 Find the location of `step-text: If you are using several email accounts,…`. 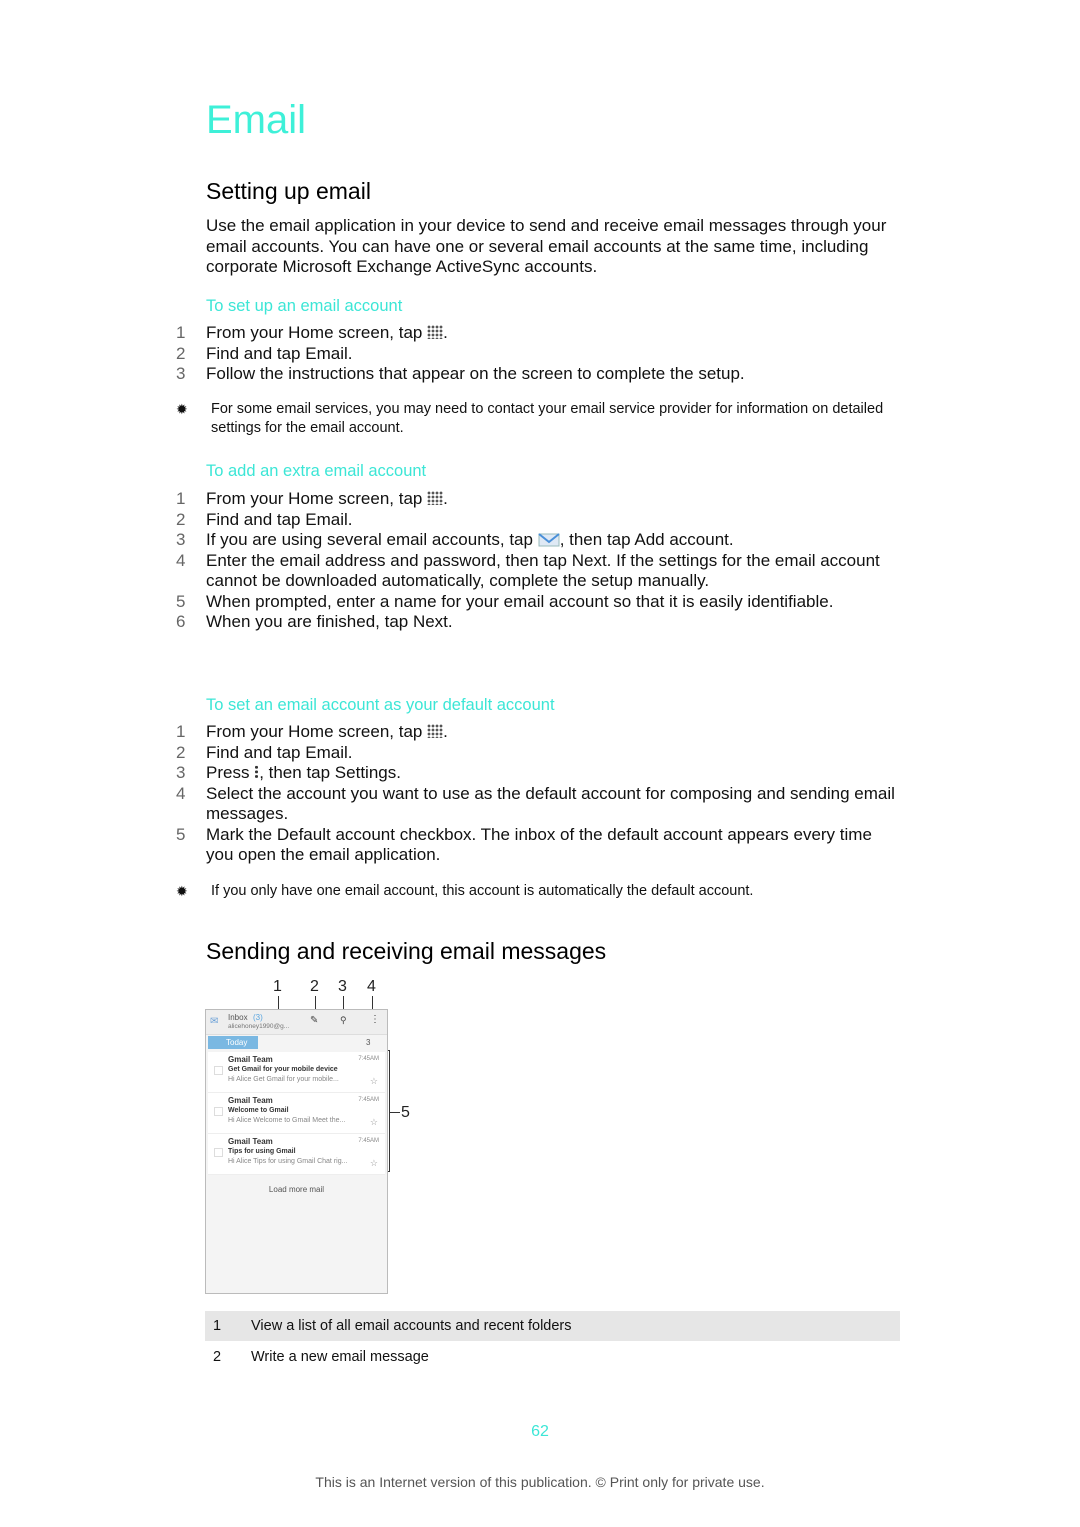

step-text: If you are using several email accounts,… is located at coordinates (470, 539).